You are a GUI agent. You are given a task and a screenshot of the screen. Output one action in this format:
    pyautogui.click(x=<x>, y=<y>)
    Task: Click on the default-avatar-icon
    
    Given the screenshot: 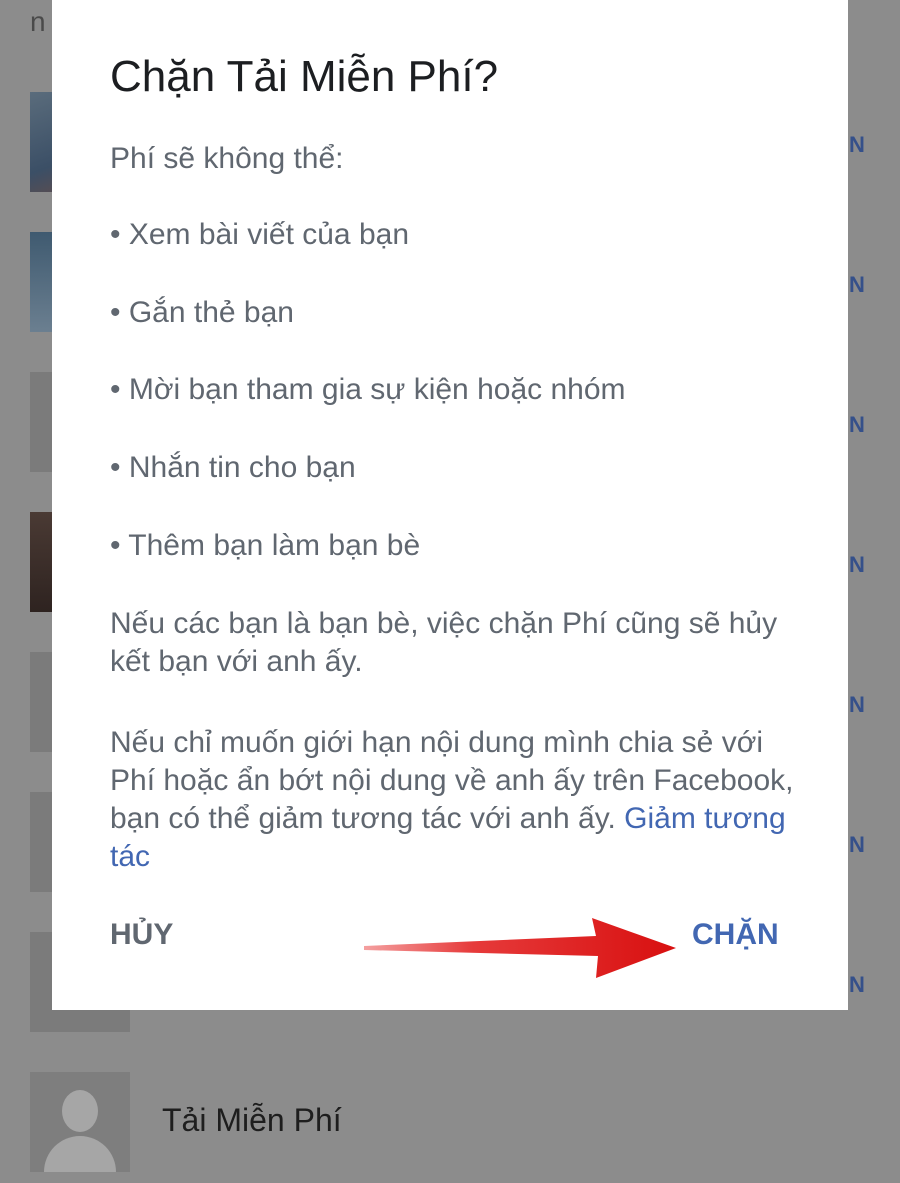 What is the action you would take?
    pyautogui.click(x=80, y=1122)
    